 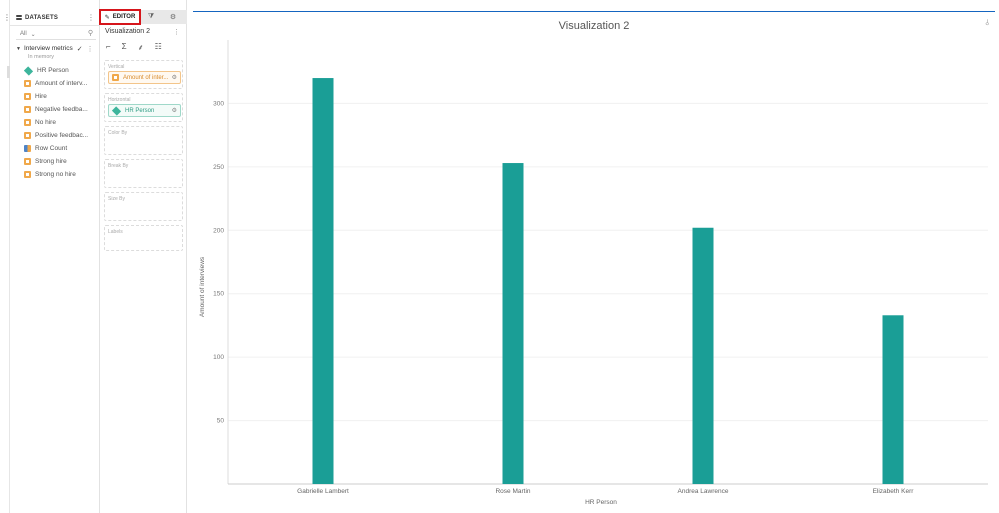 I want to click on filter-icon: ⧩, so click(x=151, y=16).